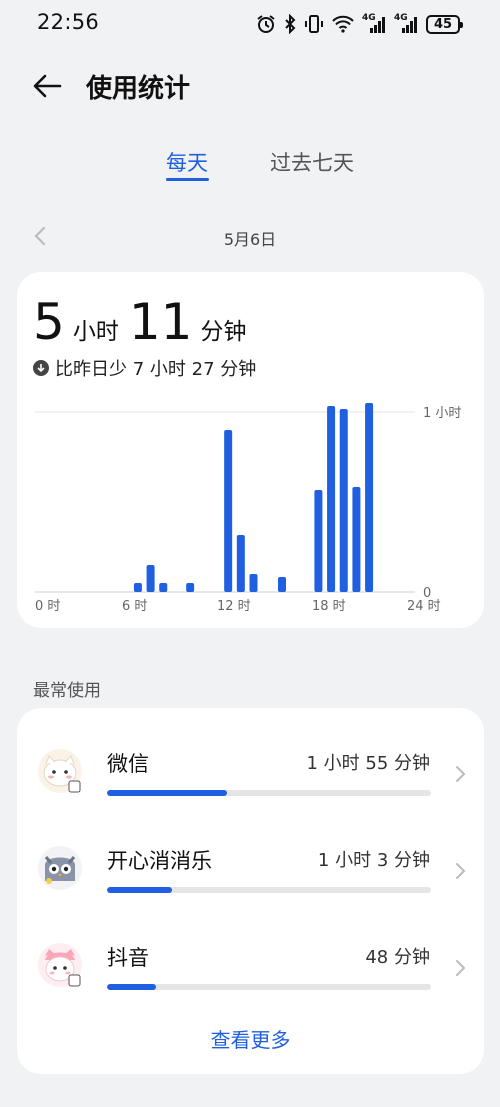 The height and width of the screenshot is (1107, 500). I want to click on app-name: 微信, so click(128, 764).